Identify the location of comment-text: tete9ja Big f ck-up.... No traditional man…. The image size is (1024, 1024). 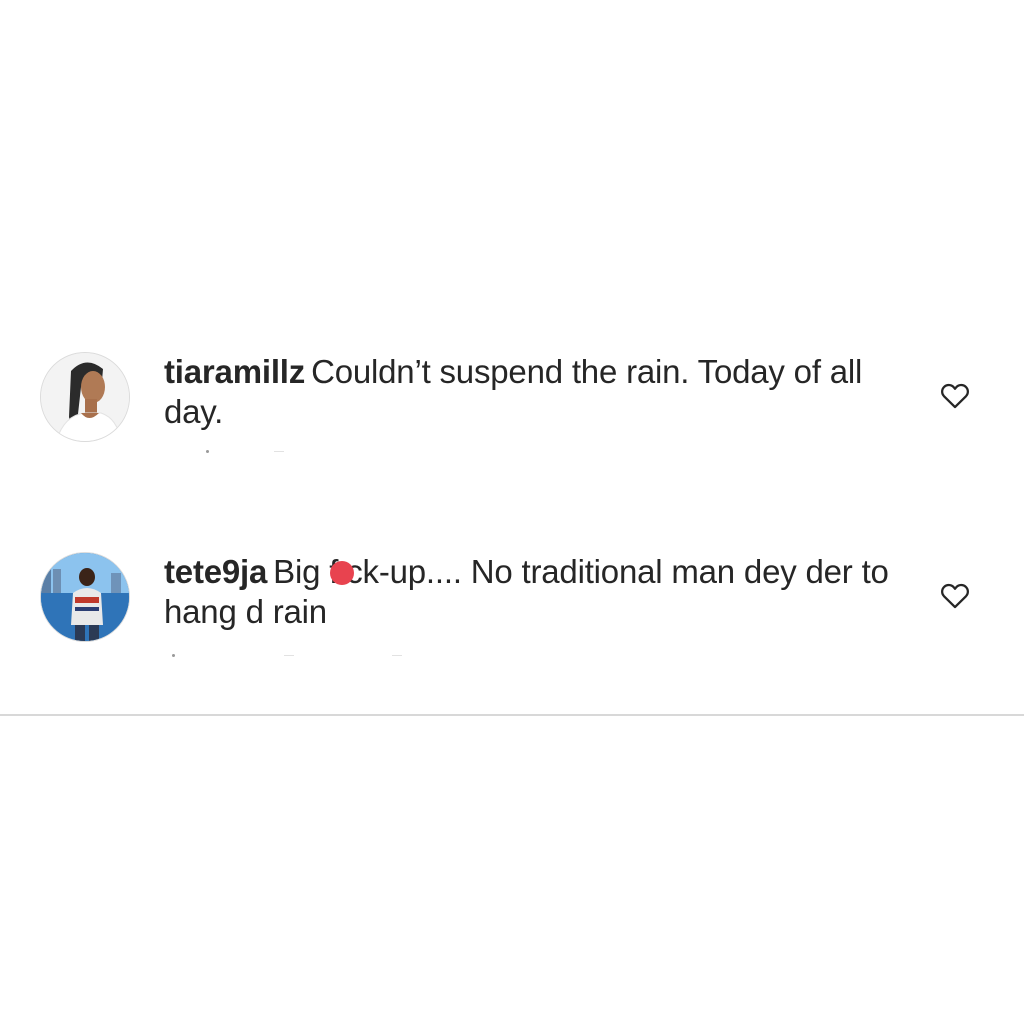
(536, 592).